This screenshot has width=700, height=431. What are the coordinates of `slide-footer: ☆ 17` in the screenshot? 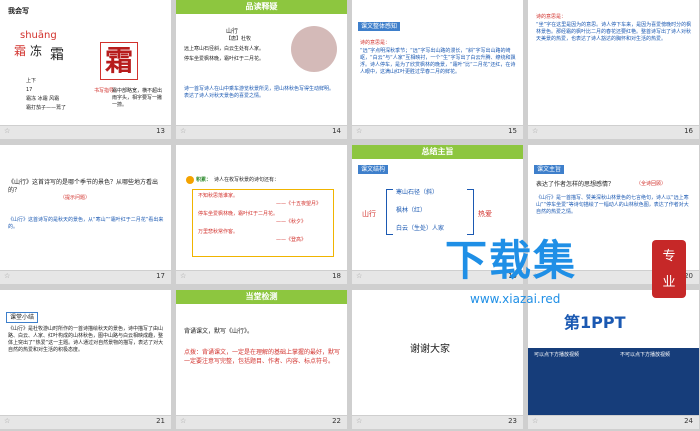 It's located at (85, 277).